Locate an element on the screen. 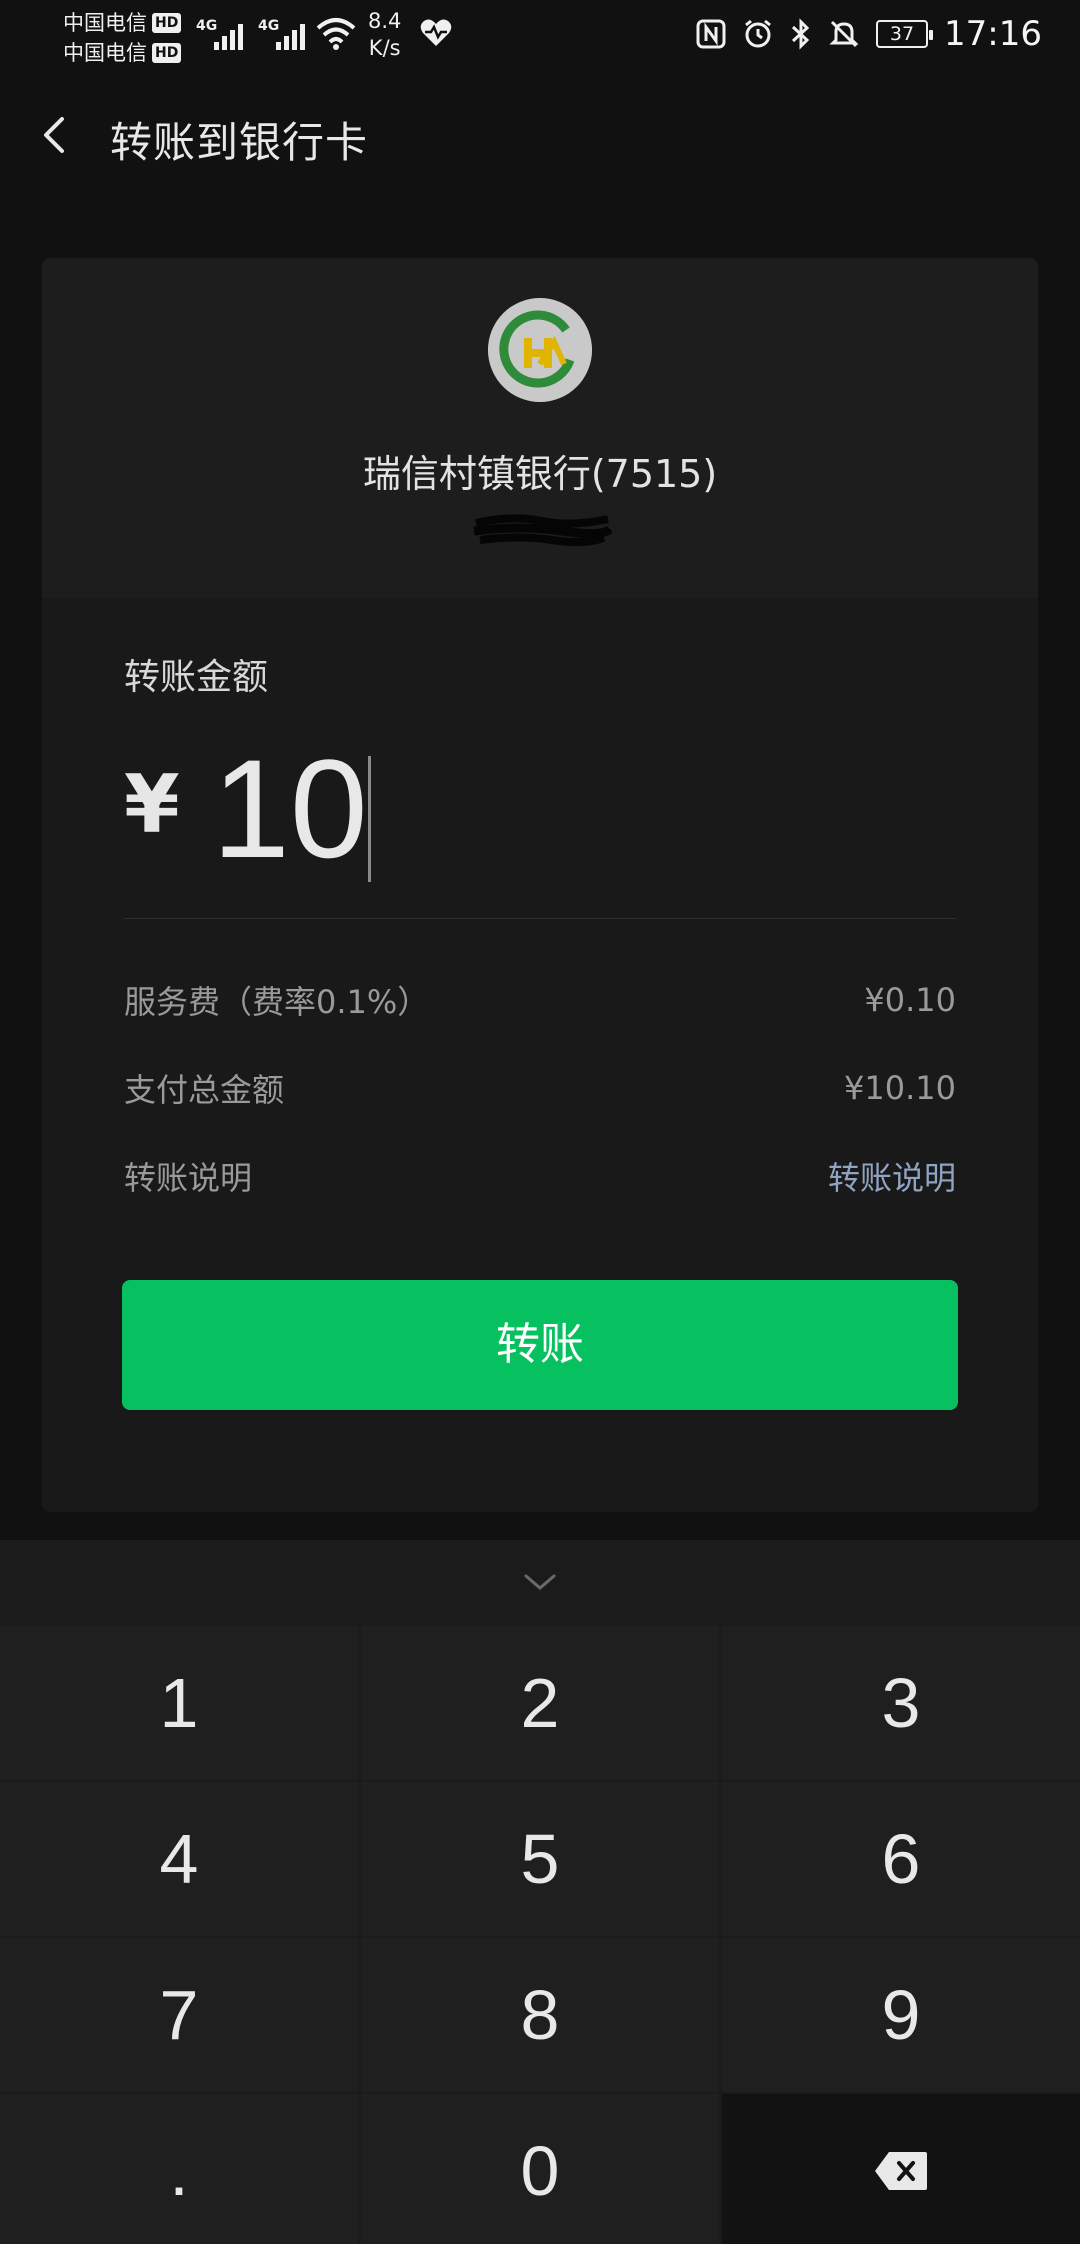  key-2: 2 is located at coordinates (540, 1703).